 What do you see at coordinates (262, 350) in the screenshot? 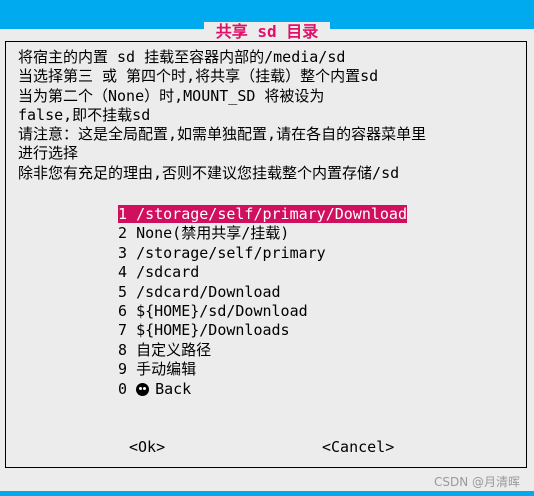
I see `menu-item-8: 8 自定义路径` at bounding box center [262, 350].